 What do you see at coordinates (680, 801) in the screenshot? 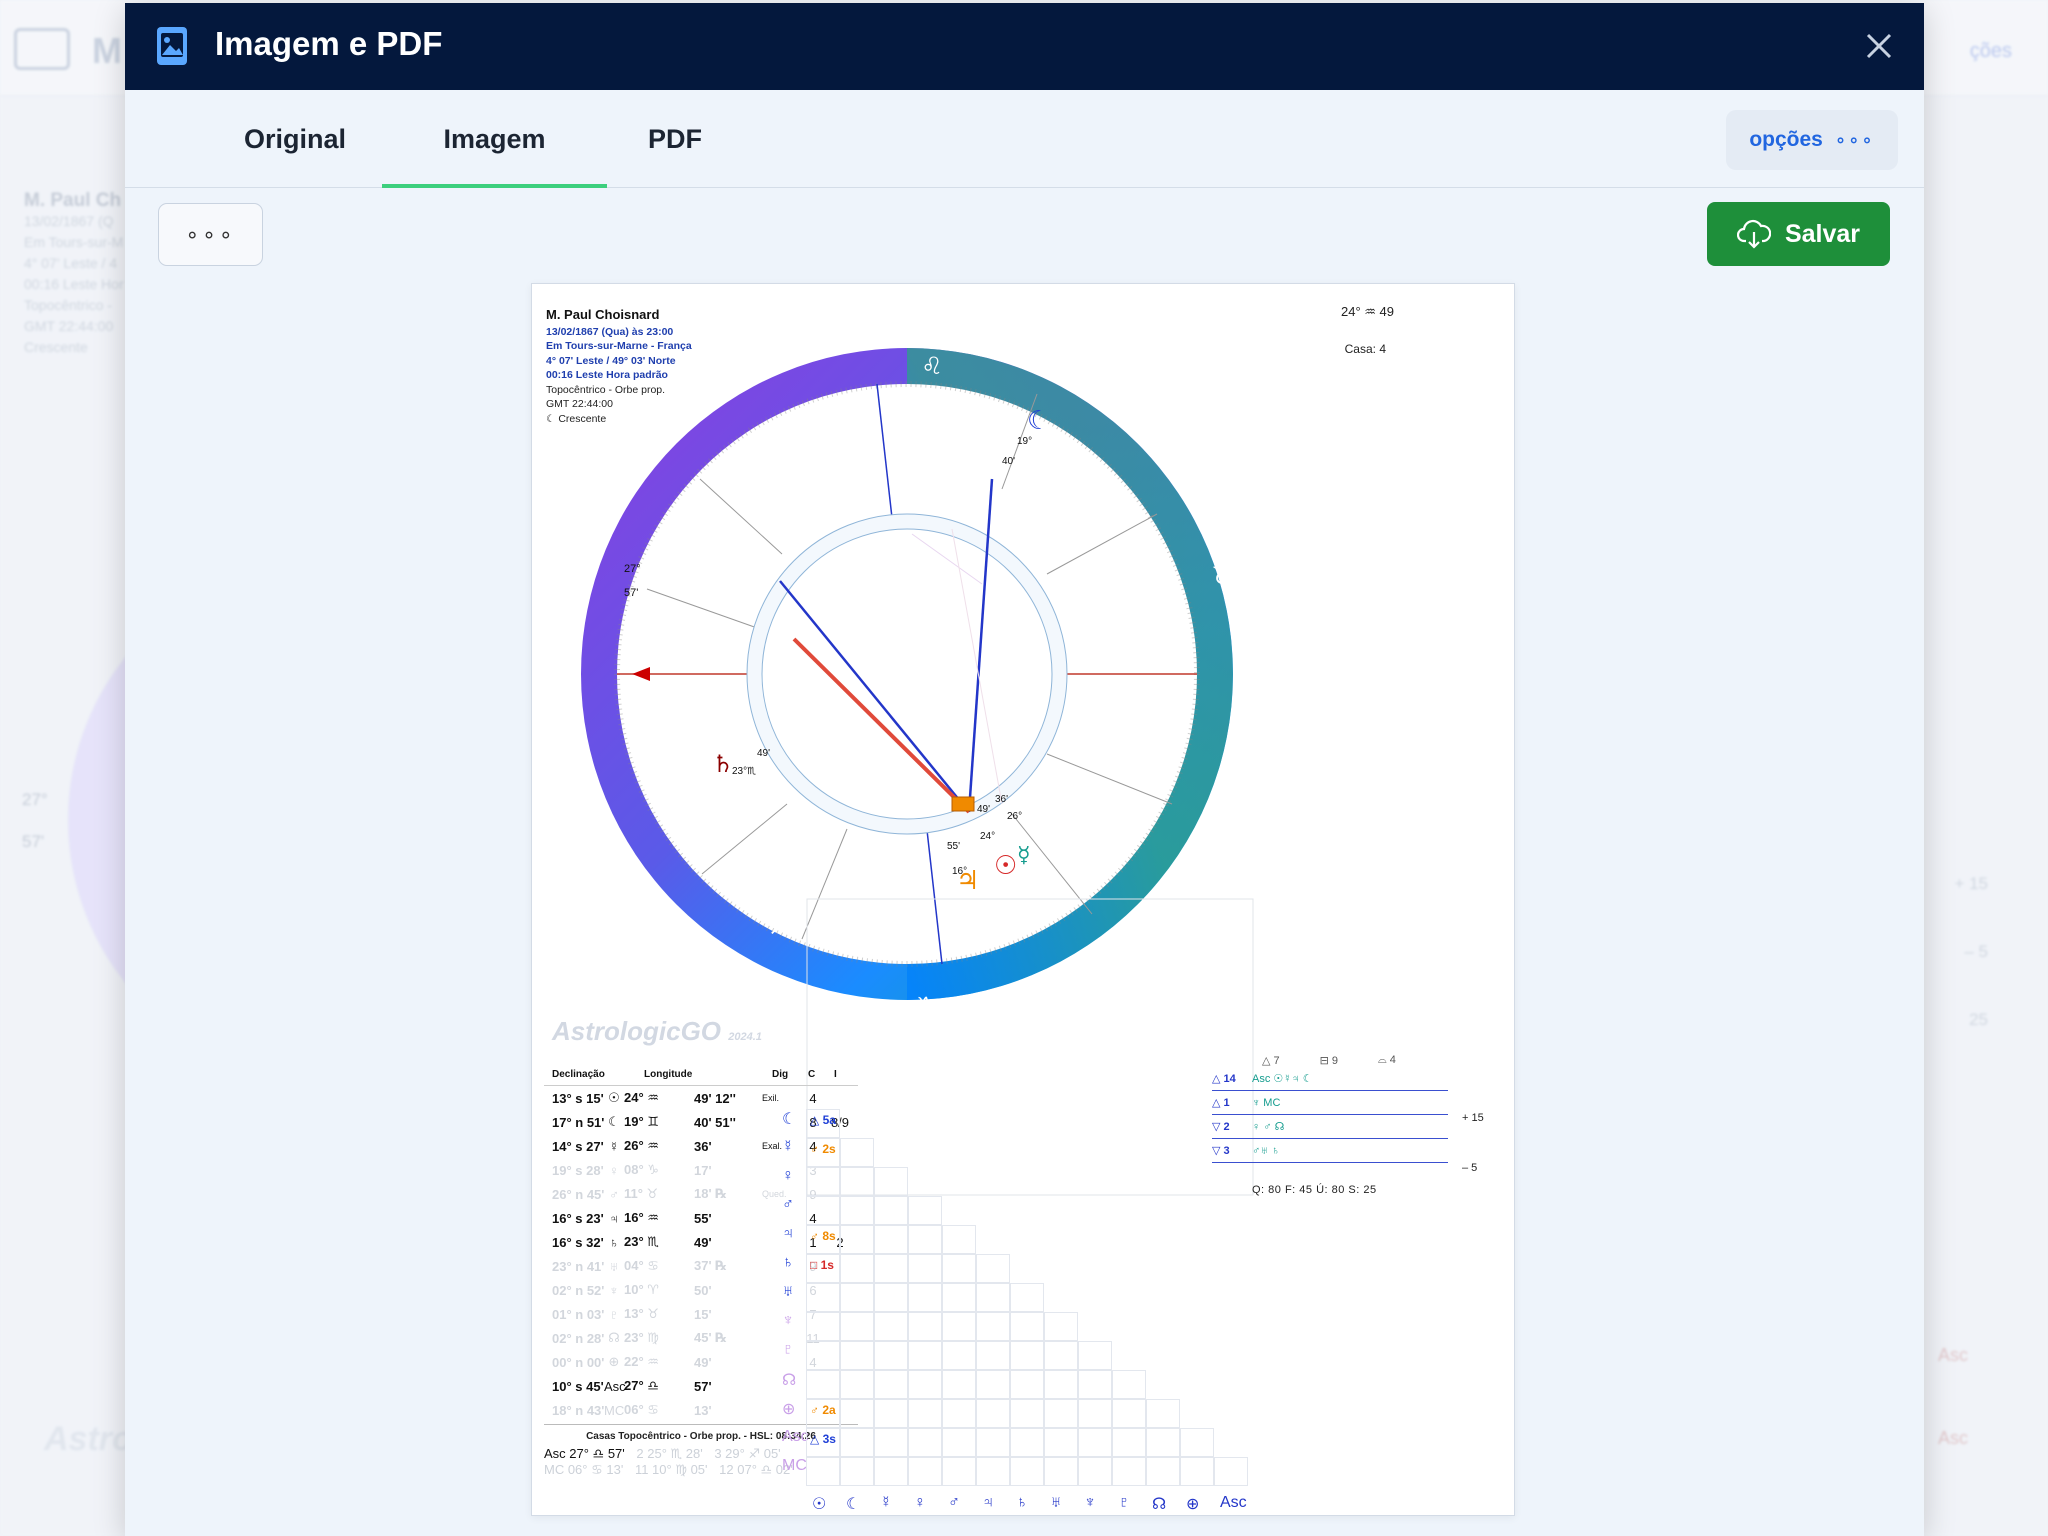
I see `sign-scorpio: ♏` at bounding box center [680, 801].